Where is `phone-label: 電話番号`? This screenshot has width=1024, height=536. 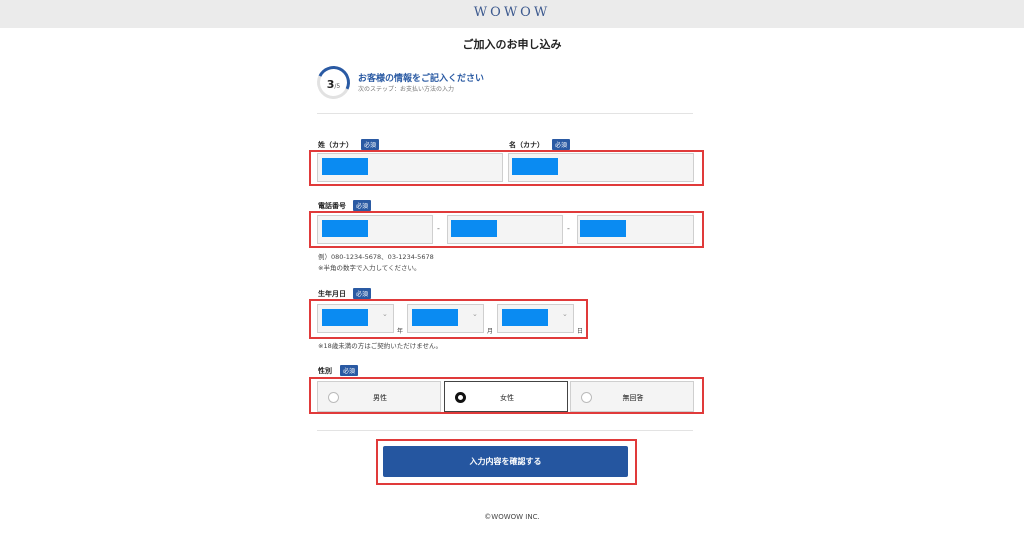
phone-label: 電話番号 is located at coordinates (332, 206).